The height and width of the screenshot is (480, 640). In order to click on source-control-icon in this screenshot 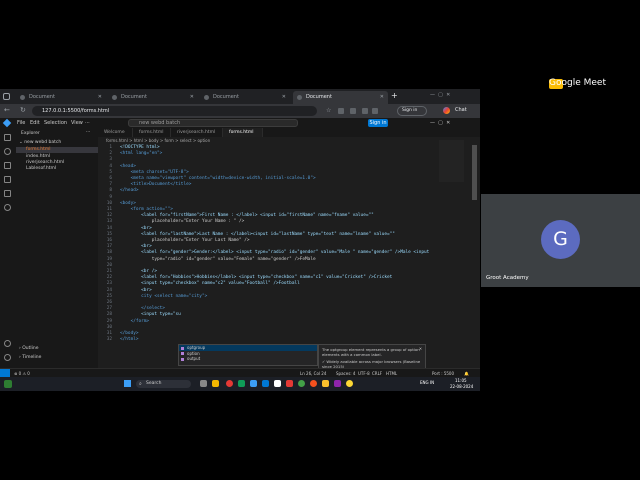, I will do `click(7, 165)`.